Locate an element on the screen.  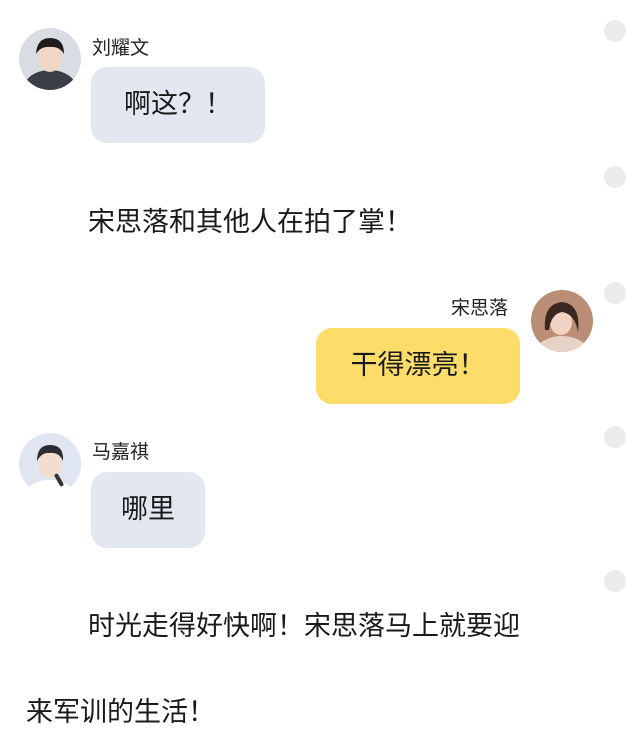
message-bubble: 啊这？！ is located at coordinates (178, 105).